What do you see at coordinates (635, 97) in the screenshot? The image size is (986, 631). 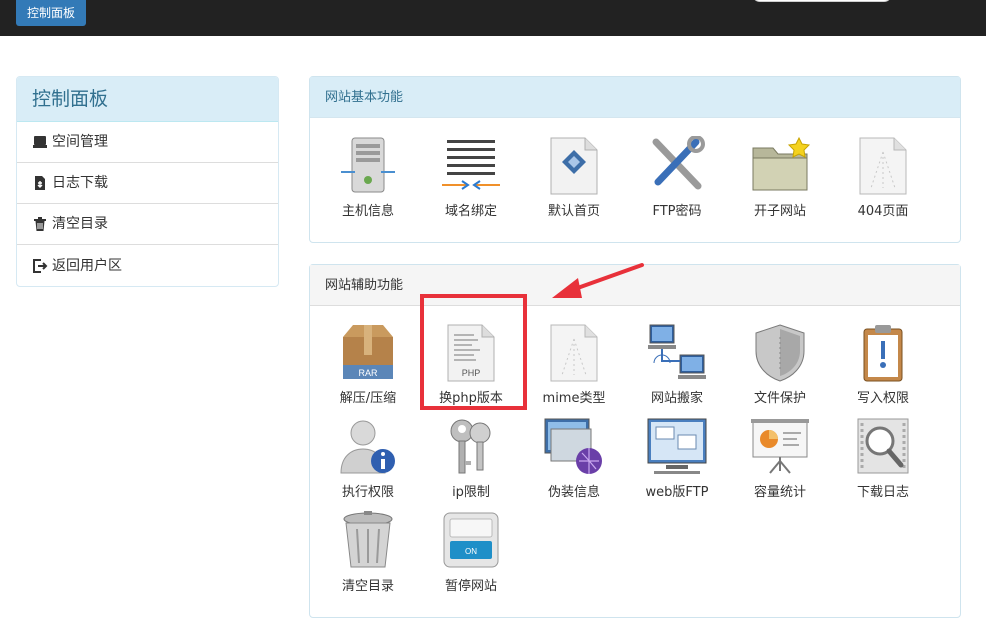 I see `basic-functions-title: 网站基本功能` at bounding box center [635, 97].